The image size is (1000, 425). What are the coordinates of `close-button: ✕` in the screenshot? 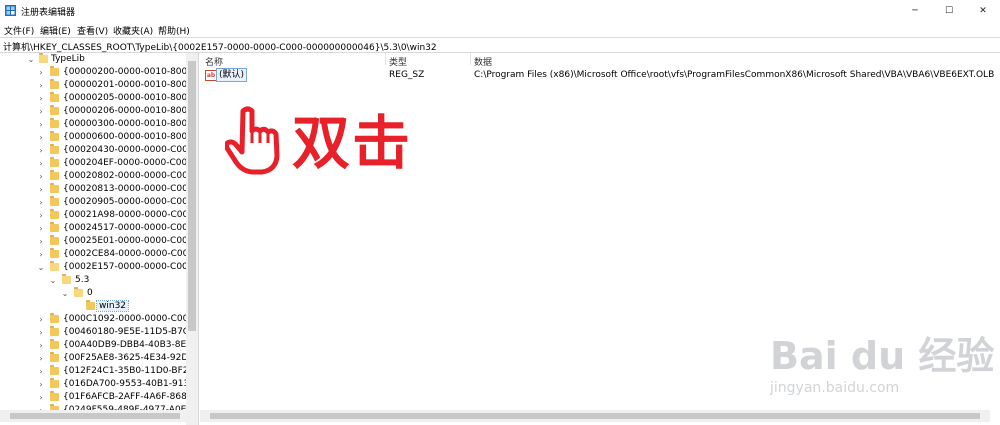 It's located at (983, 11).